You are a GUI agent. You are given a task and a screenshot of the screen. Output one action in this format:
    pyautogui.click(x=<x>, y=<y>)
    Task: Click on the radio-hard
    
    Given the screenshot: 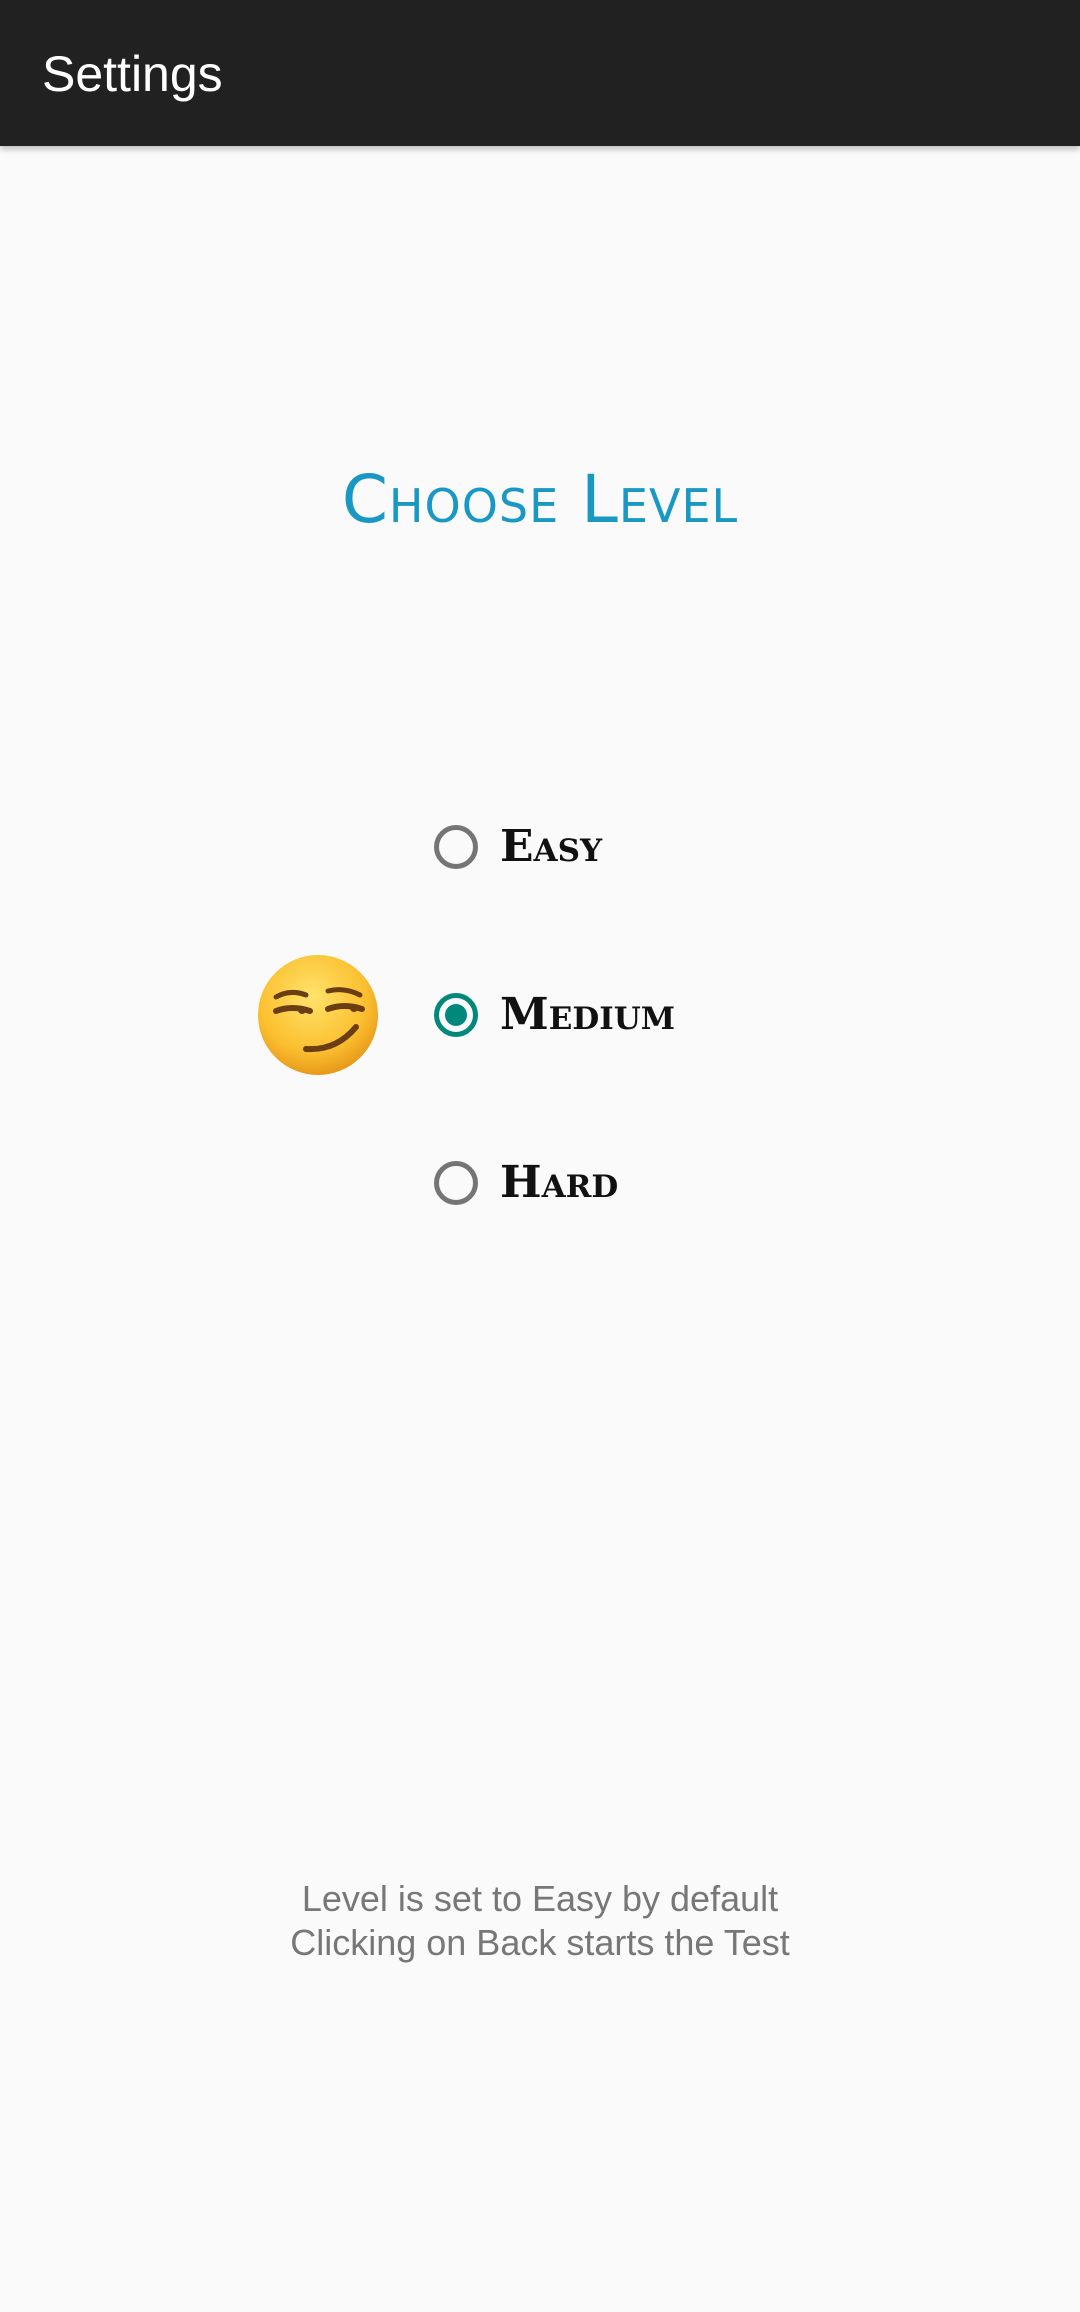 What is the action you would take?
    pyautogui.click(x=456, y=1183)
    